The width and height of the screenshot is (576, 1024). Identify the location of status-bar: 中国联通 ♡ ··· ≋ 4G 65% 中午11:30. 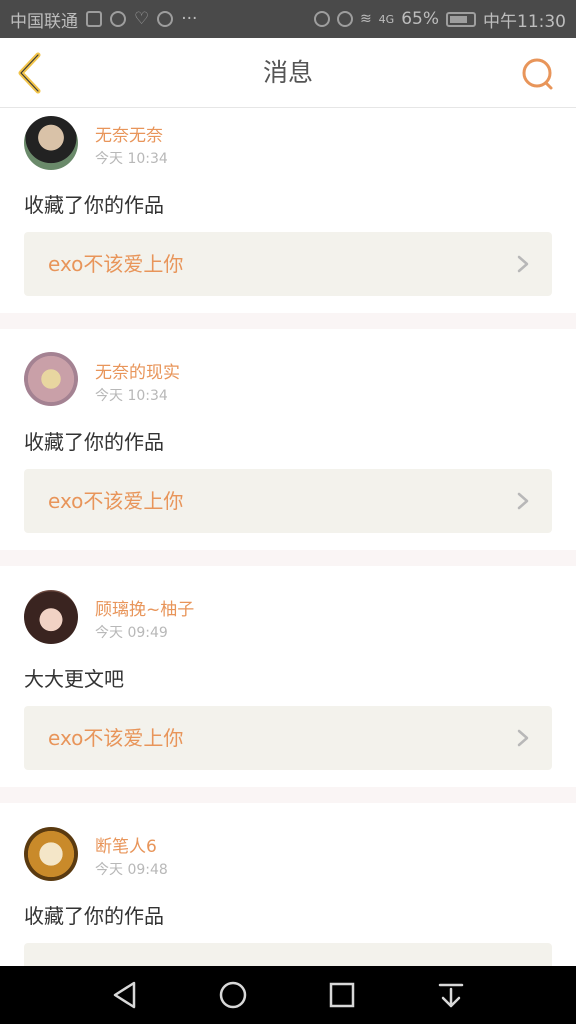
(288, 19).